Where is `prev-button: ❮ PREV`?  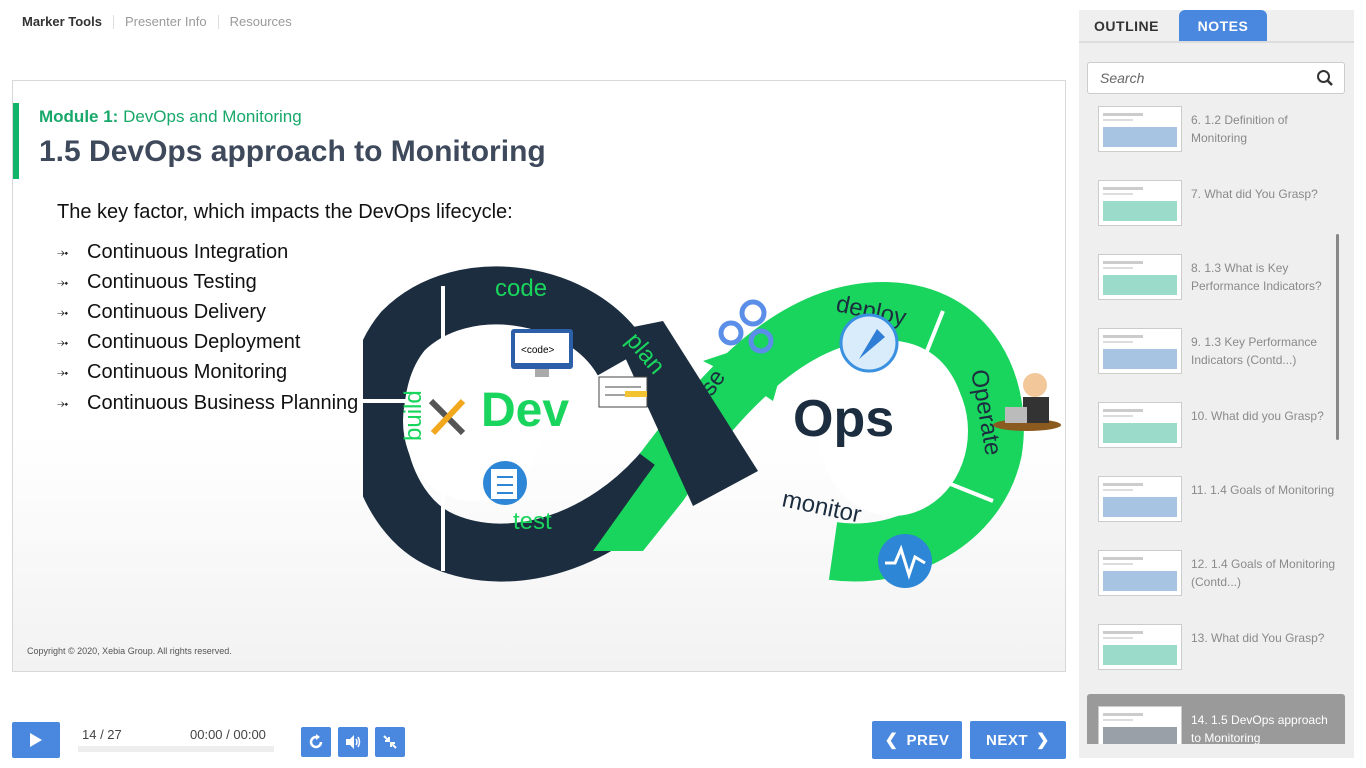
prev-button: ❮ PREV is located at coordinates (917, 740).